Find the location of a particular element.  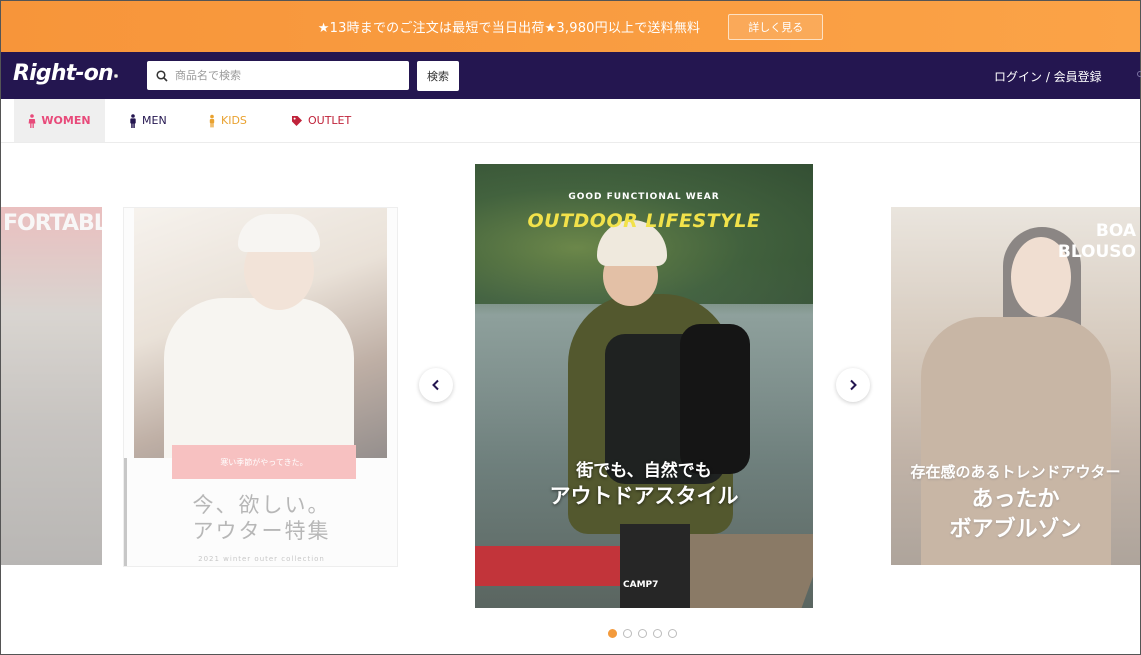

carousel-next-button is located at coordinates (853, 385).